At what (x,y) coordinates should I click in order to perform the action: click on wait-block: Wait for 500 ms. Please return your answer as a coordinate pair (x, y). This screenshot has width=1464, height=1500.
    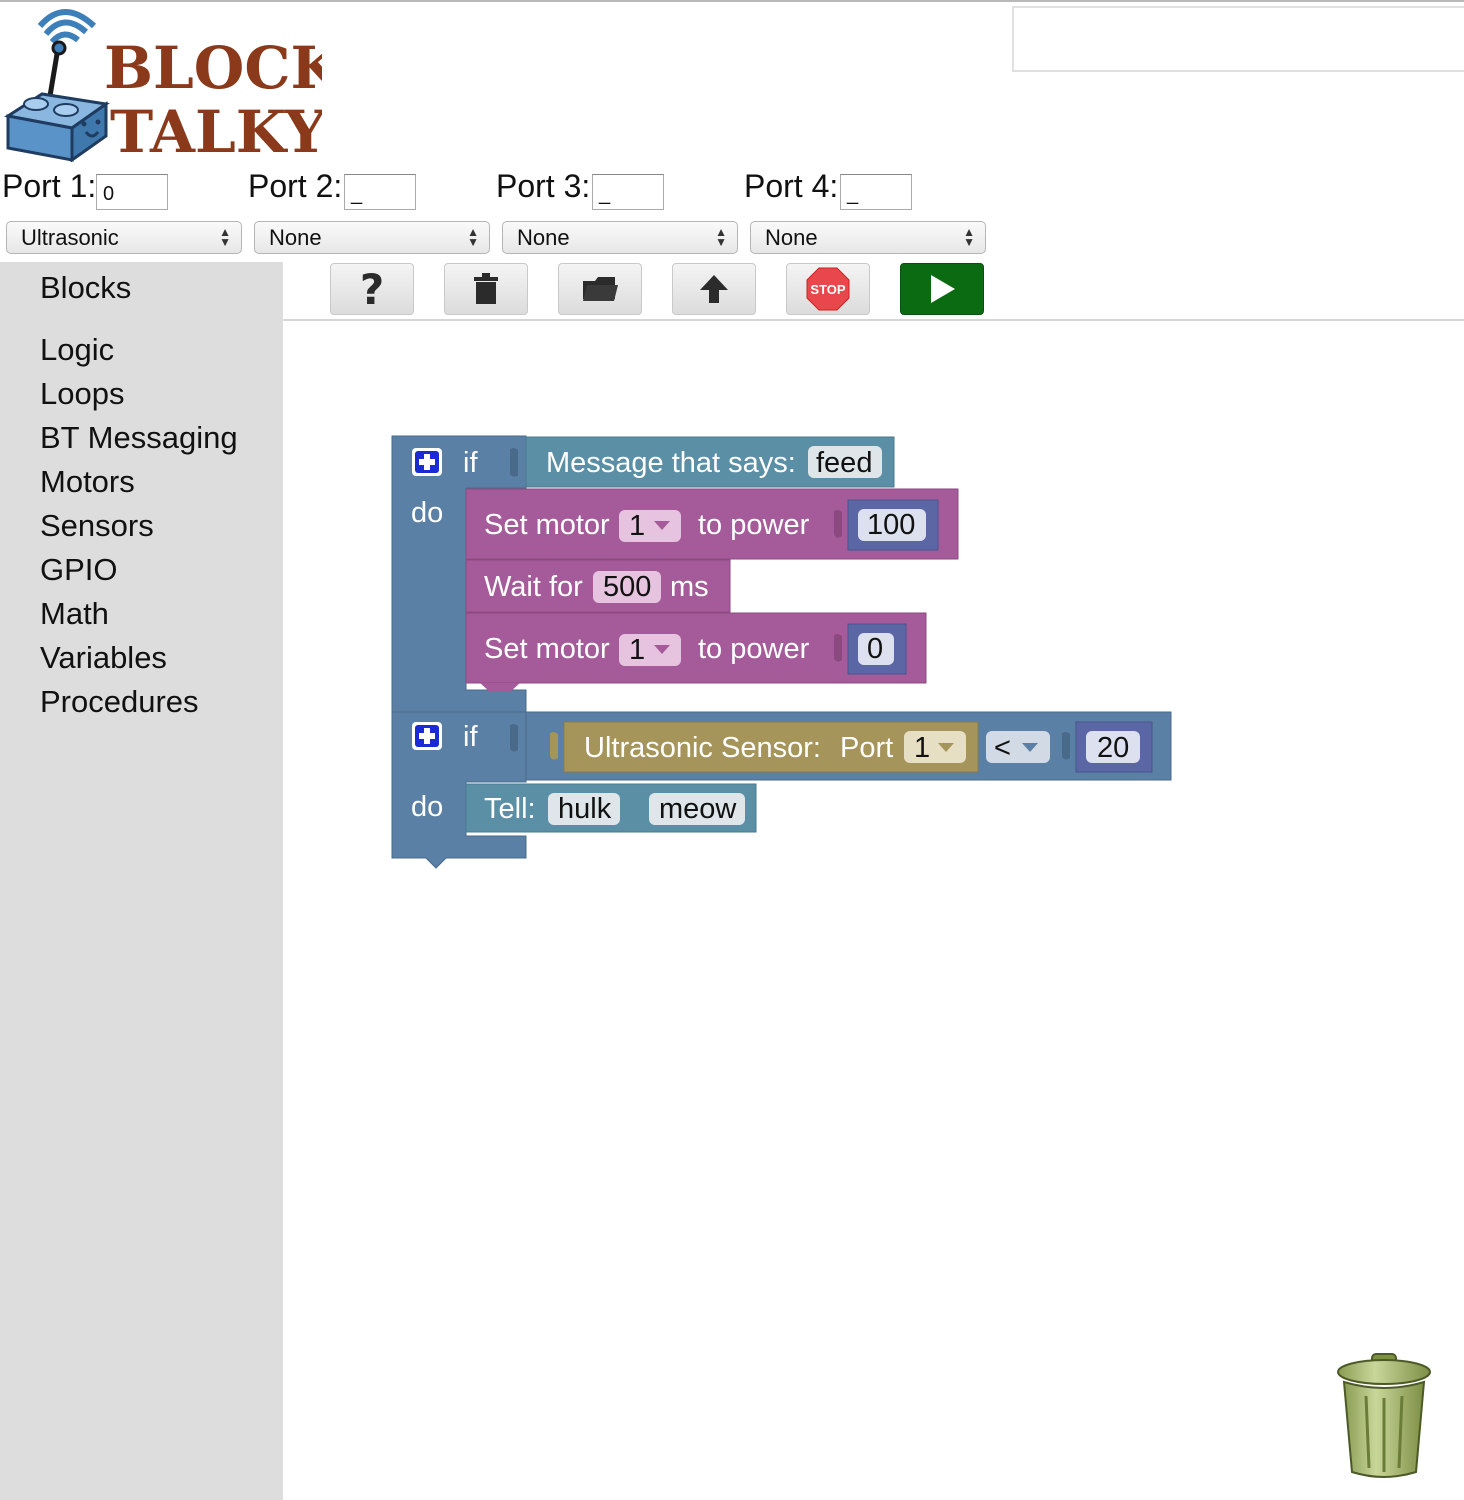
    Looking at the image, I should click on (598, 586).